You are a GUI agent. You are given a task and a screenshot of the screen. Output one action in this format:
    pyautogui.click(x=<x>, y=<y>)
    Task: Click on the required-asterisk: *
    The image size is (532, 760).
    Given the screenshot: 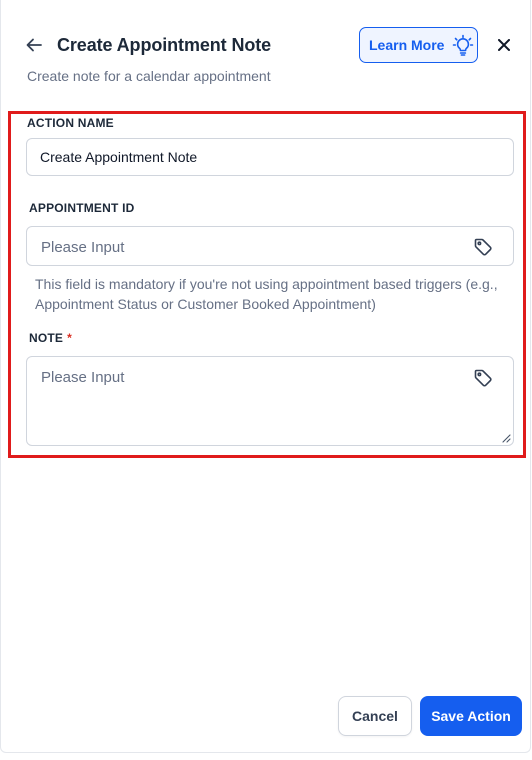 What is the action you would take?
    pyautogui.click(x=70, y=338)
    